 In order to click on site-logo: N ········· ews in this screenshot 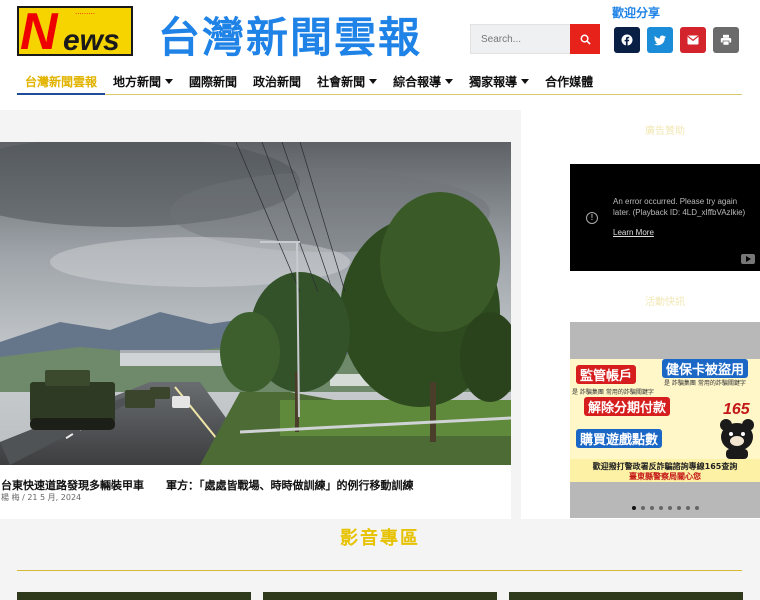, I will do `click(75, 31)`.